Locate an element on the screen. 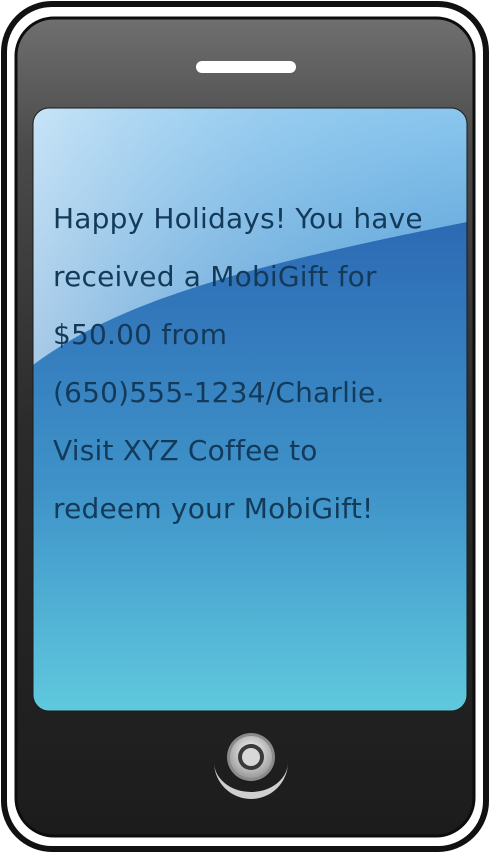 Image resolution: width=490 pixels, height=853 pixels. message-line: Happy Holidays! You have is located at coordinates (238, 218).